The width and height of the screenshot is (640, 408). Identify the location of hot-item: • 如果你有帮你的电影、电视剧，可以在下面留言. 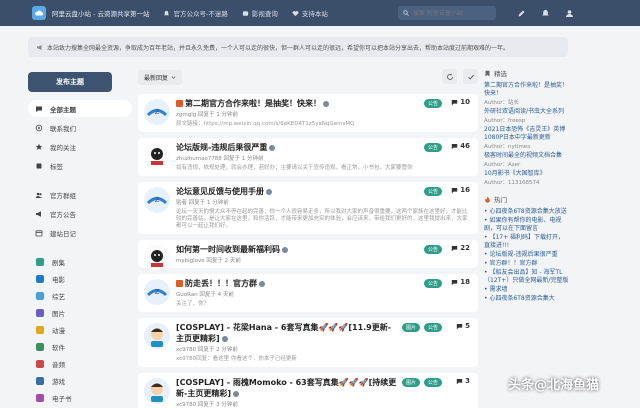
(527, 225).